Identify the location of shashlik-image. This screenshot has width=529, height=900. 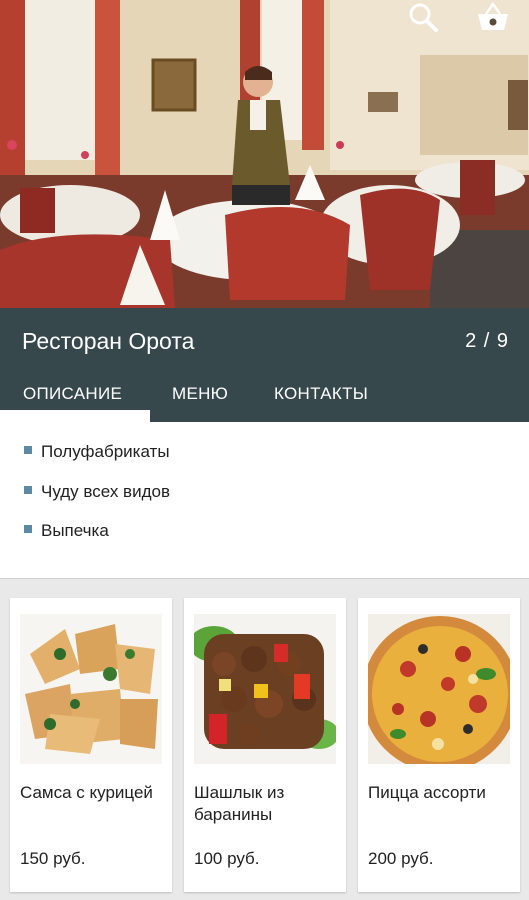
(265, 689).